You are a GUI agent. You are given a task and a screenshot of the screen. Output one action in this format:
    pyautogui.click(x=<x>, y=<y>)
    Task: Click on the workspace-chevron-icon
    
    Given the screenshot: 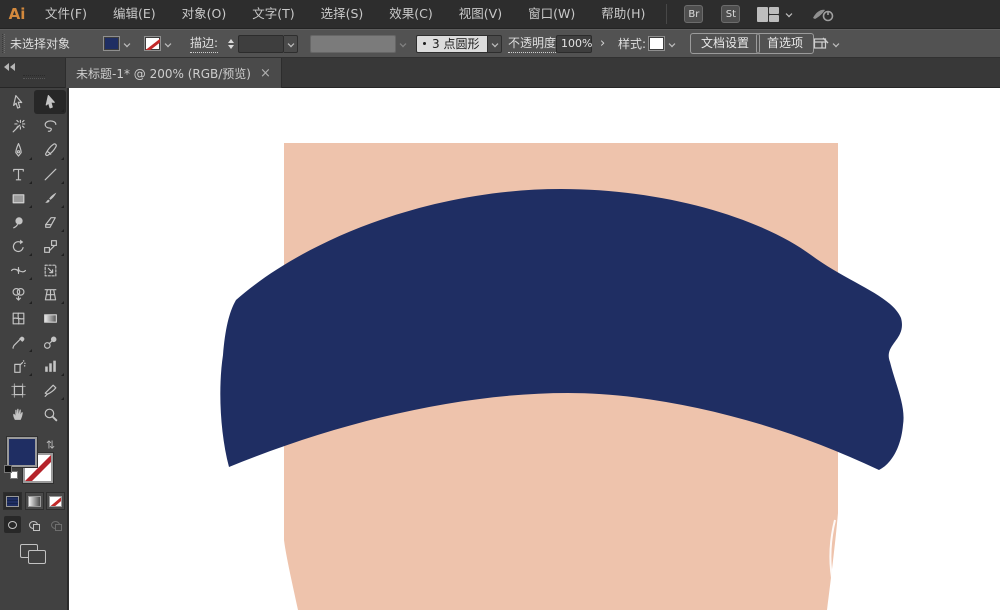 What is the action you would take?
    pyautogui.click(x=789, y=14)
    